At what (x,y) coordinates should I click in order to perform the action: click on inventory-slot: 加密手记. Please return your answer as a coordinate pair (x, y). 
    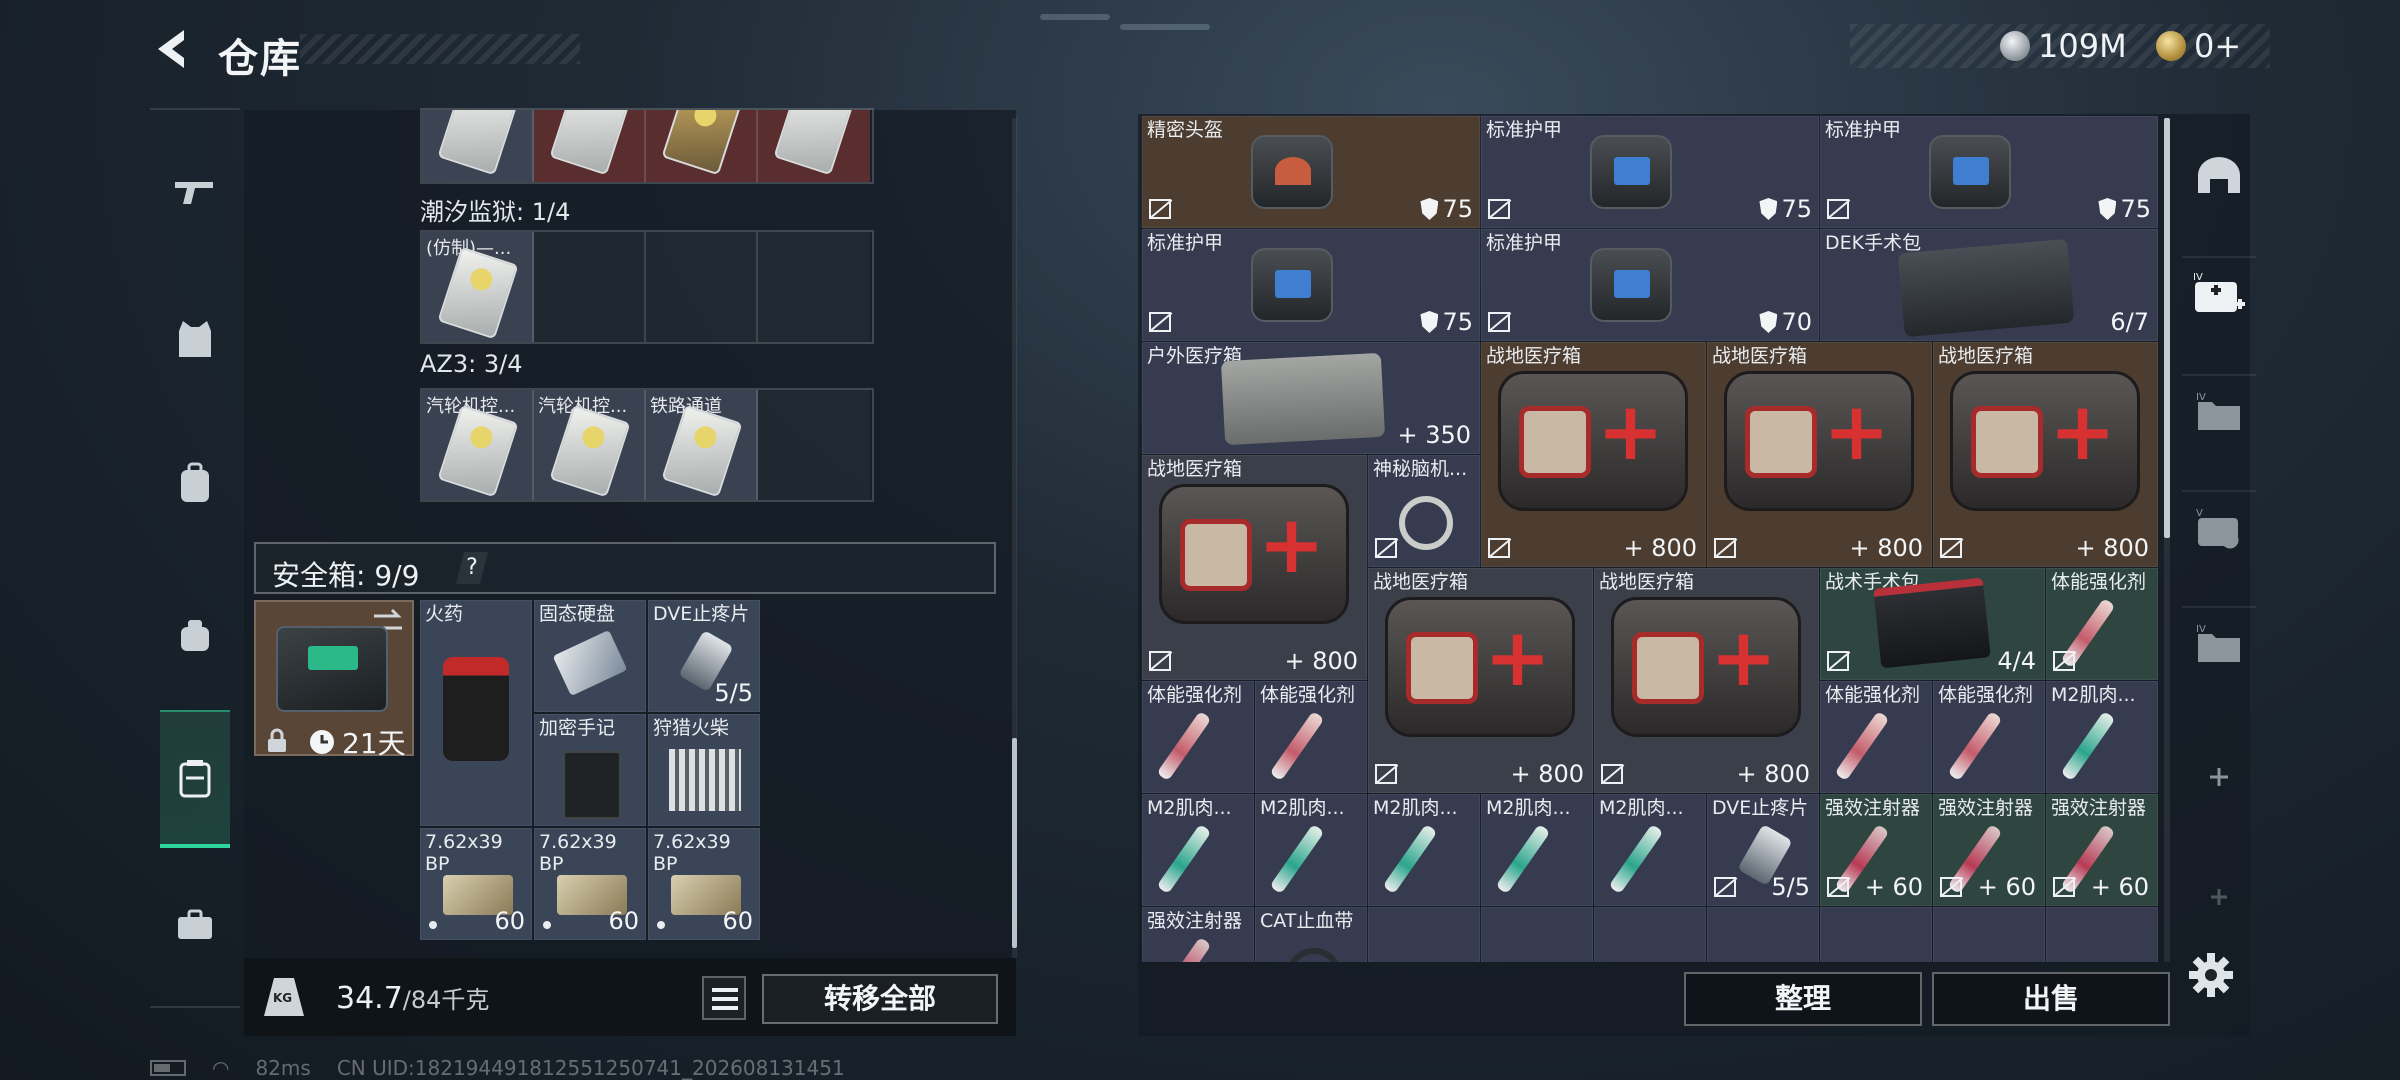
    Looking at the image, I should click on (590, 770).